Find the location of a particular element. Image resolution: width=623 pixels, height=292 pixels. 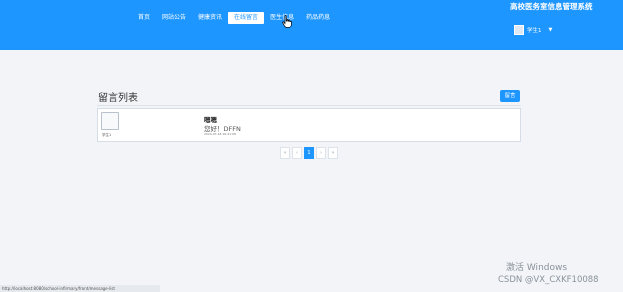

page-title: 留言列表 is located at coordinates (118, 98).